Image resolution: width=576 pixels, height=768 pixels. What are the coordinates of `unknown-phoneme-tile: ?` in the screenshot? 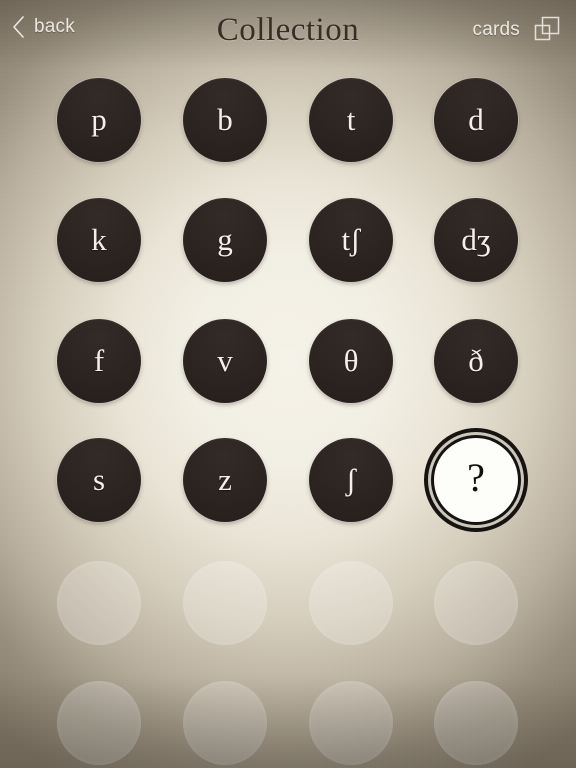 It's located at (476, 480).